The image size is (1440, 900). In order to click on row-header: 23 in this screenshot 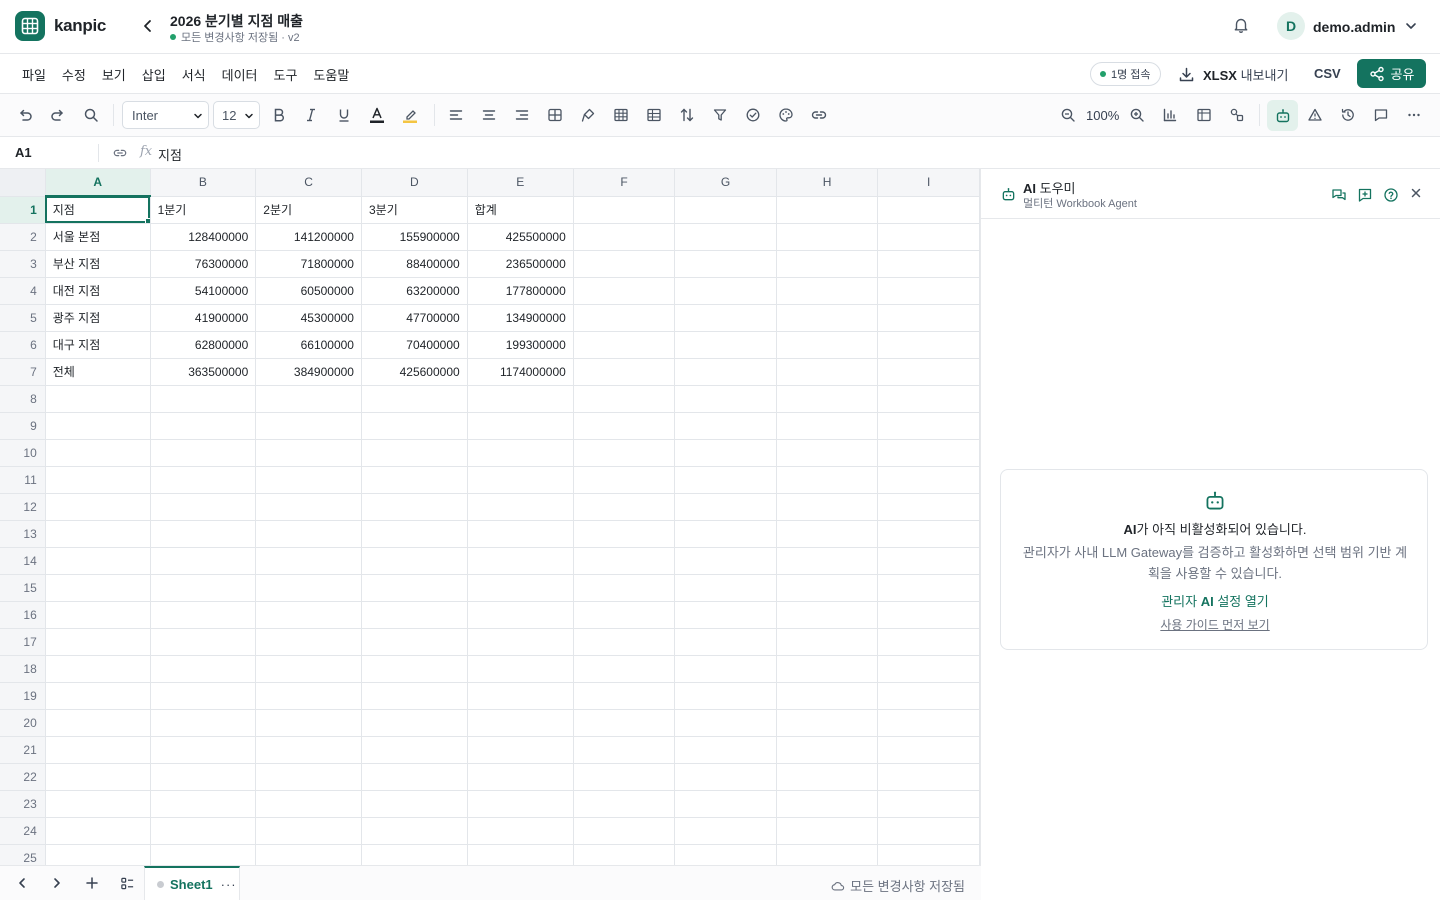, I will do `click(23, 804)`.